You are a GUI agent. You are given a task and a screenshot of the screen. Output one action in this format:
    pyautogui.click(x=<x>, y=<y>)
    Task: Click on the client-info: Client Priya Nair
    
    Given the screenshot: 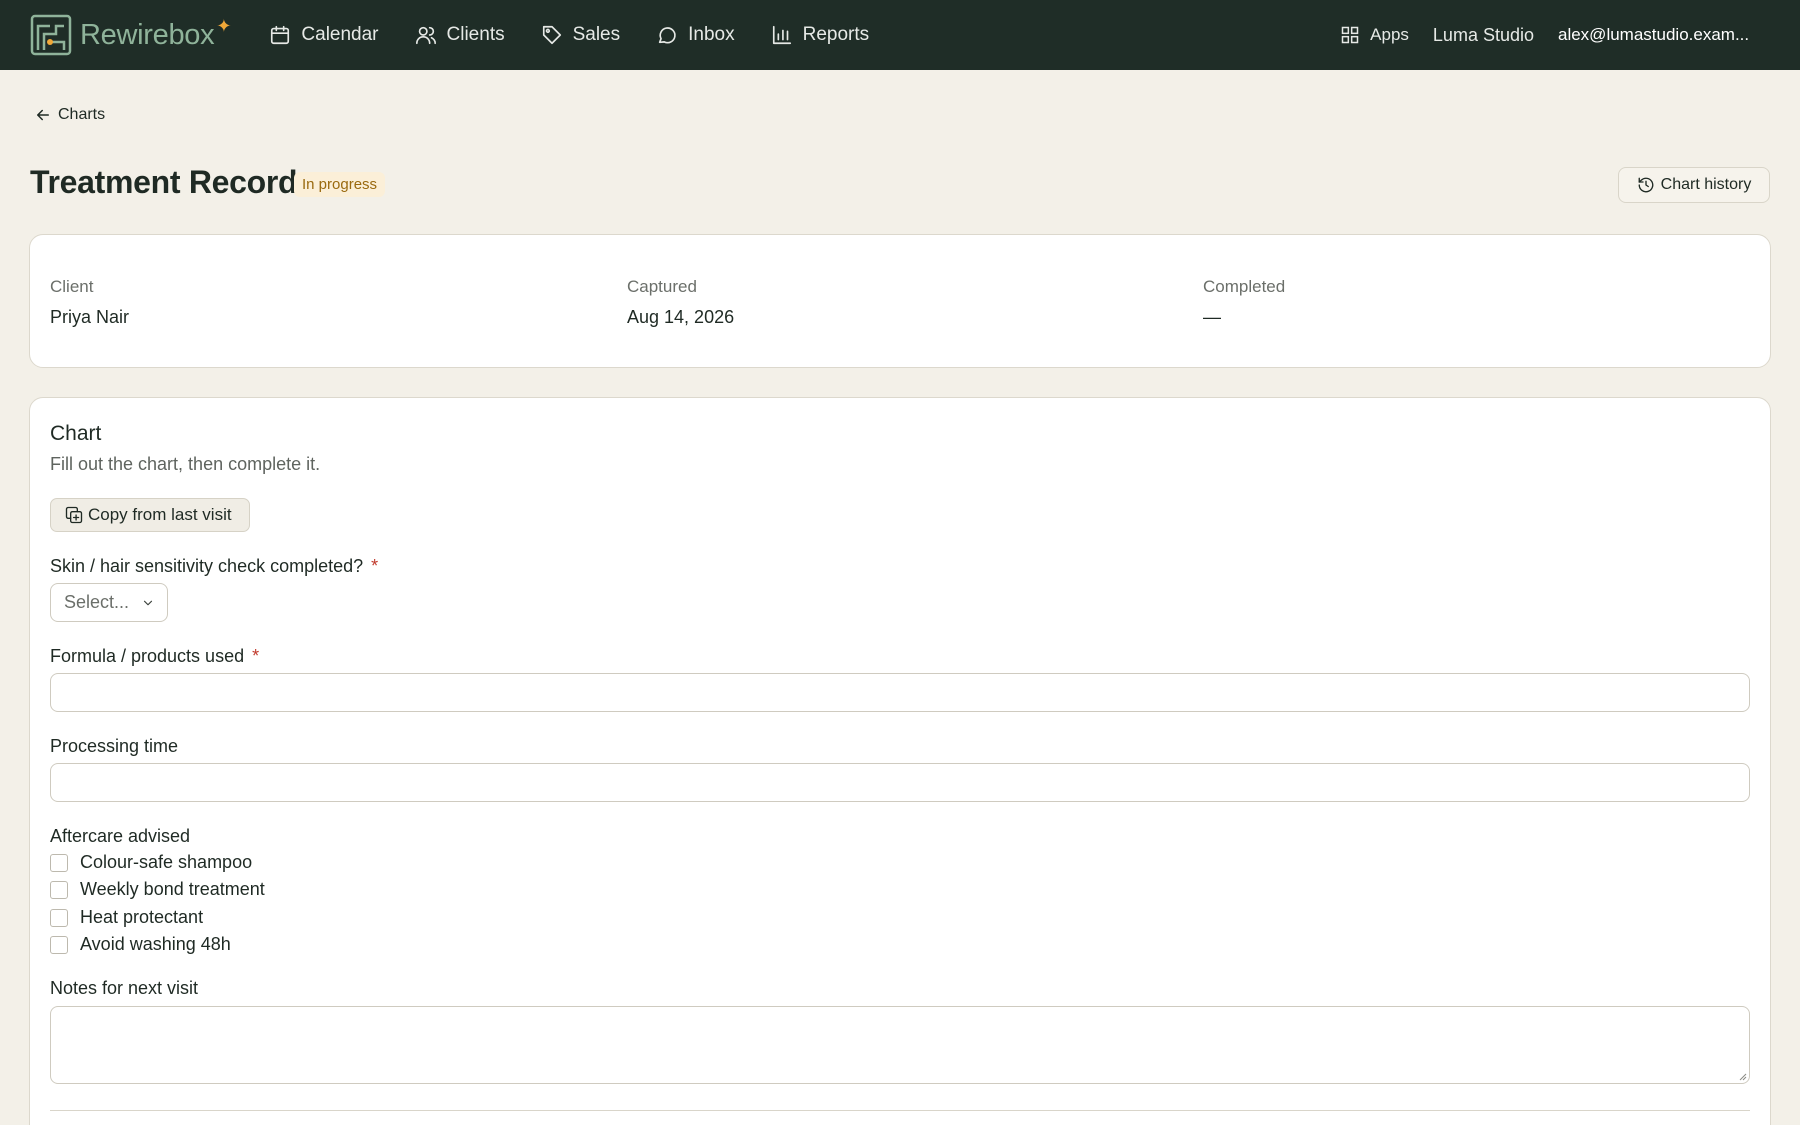 What is the action you would take?
    pyautogui.click(x=89, y=302)
    